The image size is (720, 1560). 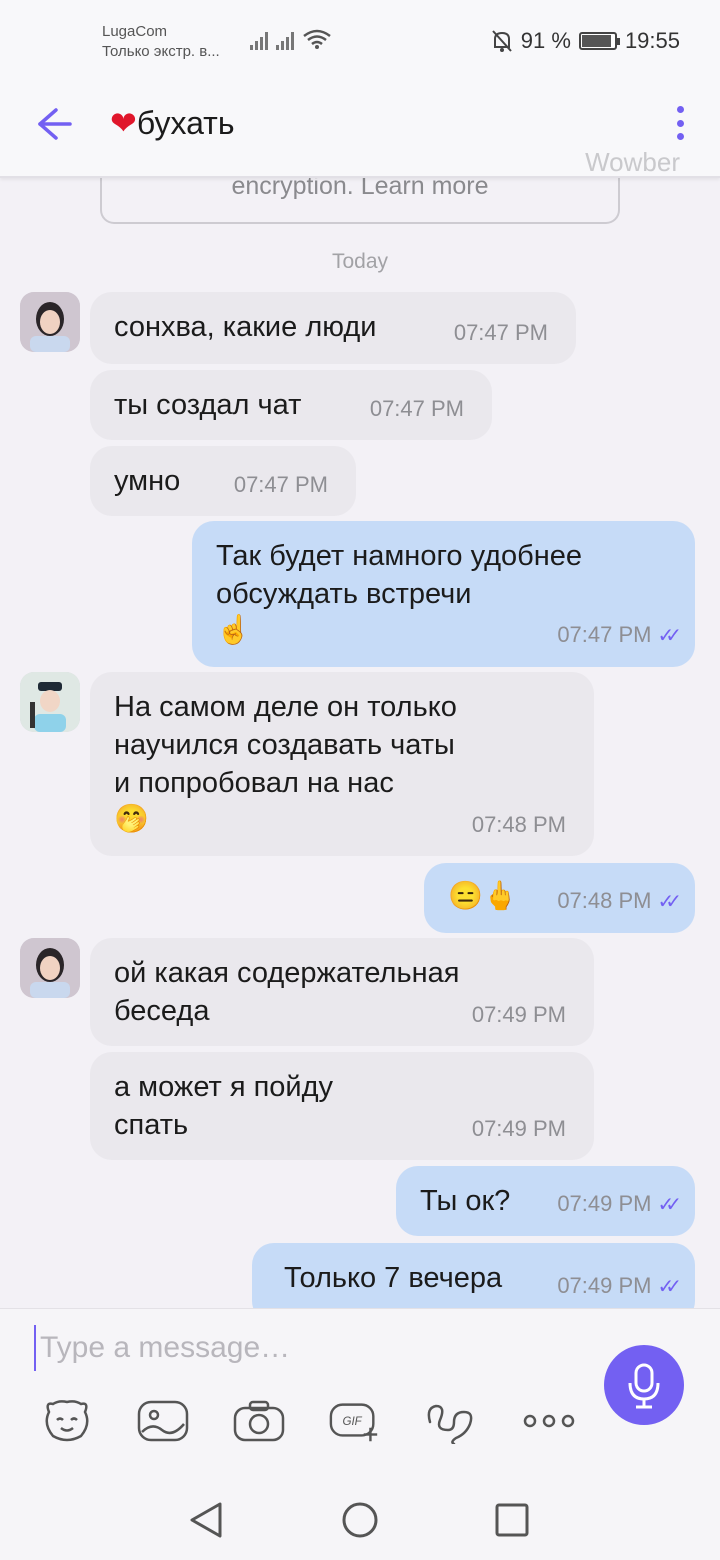 I want to click on doodle-icon, so click(x=450, y=1424).